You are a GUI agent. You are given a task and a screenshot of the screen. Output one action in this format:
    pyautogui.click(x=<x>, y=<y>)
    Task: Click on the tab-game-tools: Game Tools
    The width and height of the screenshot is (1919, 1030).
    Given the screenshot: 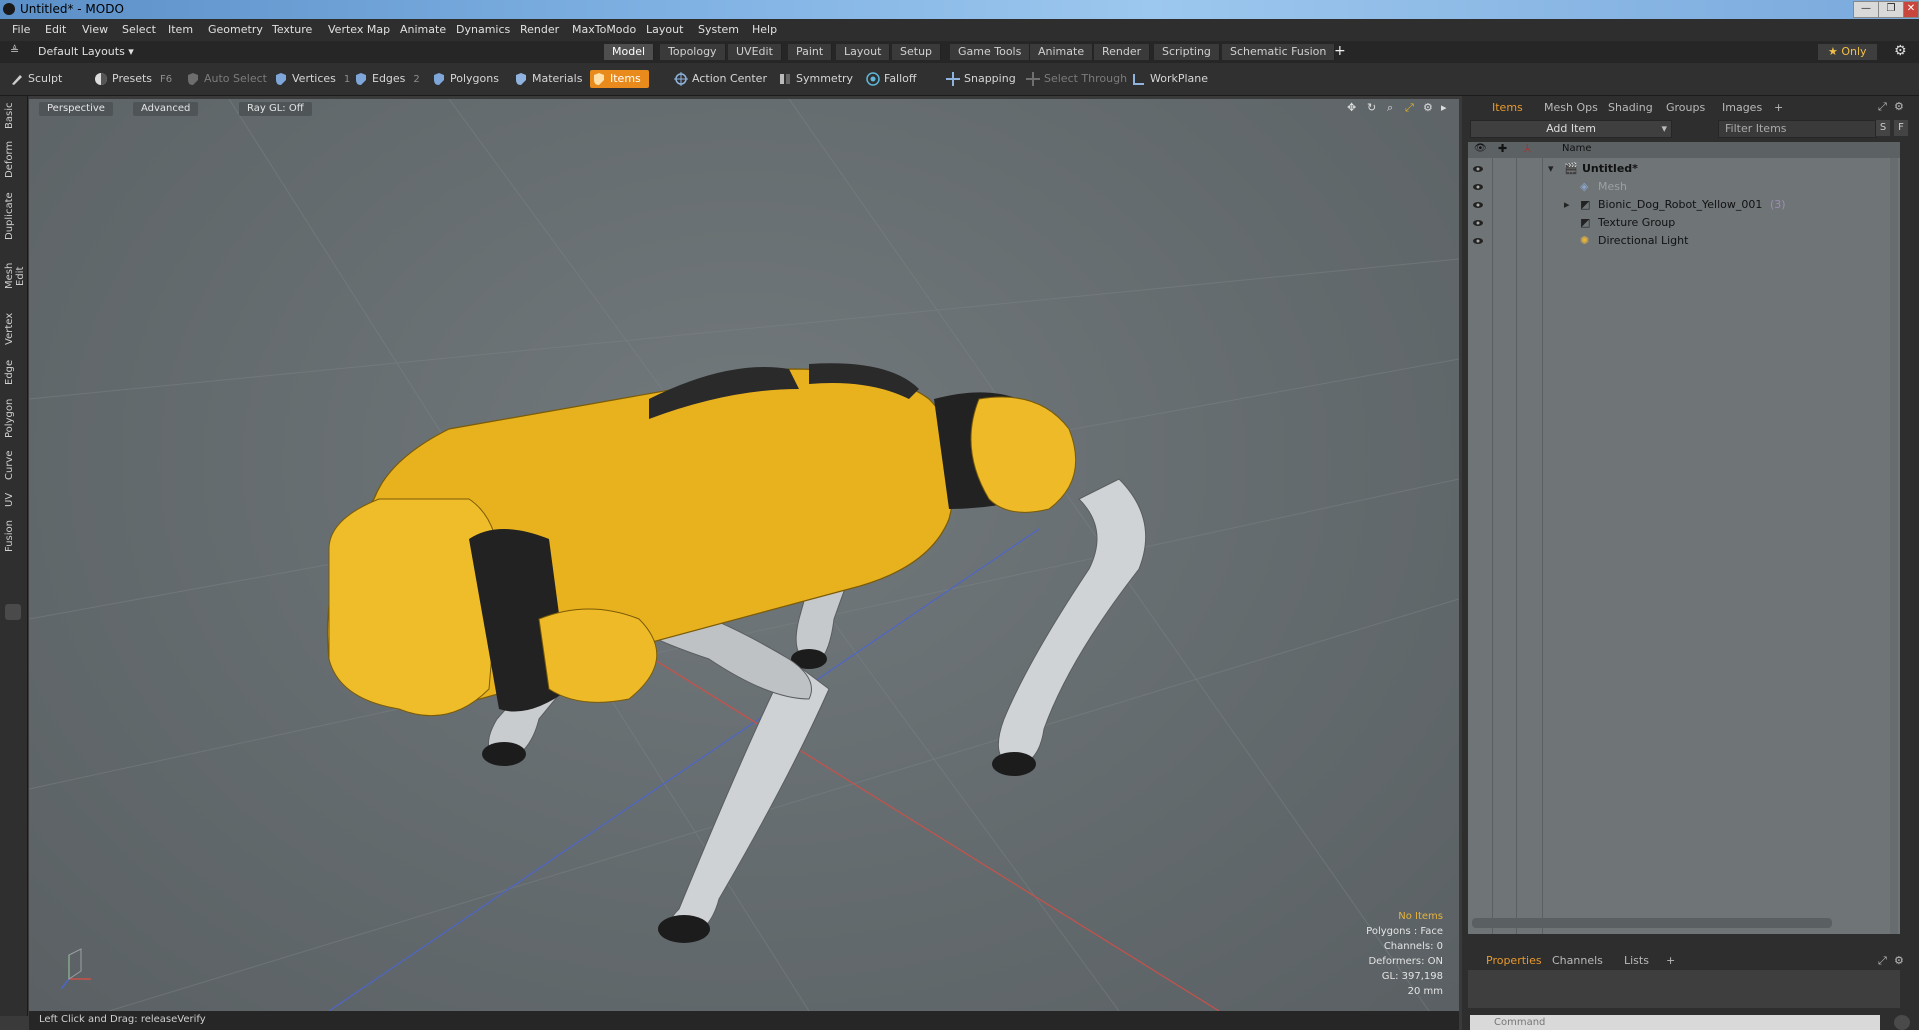 What is the action you would take?
    pyautogui.click(x=990, y=52)
    